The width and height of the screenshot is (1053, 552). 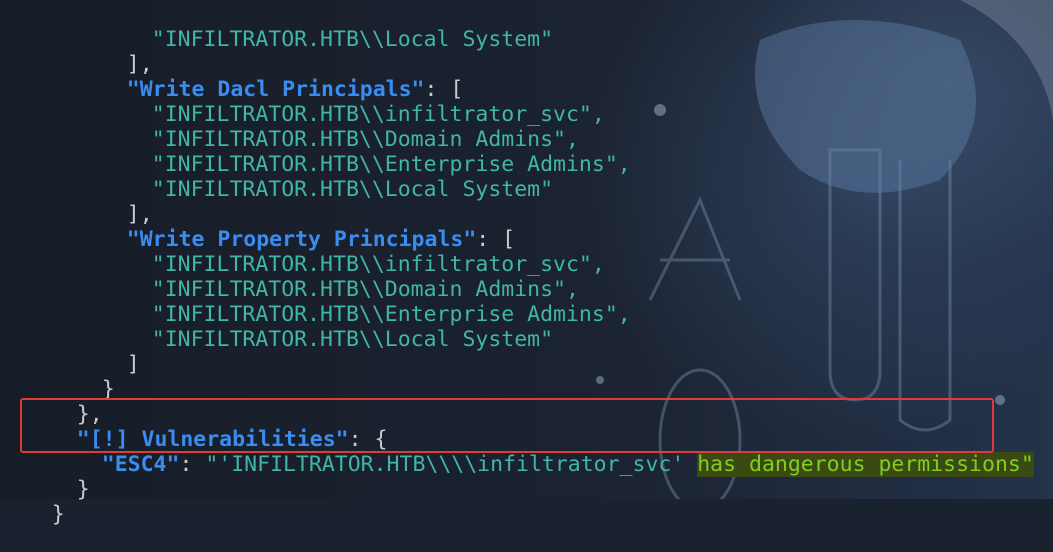 What do you see at coordinates (133, 364) in the screenshot?
I see `punctuation: ]` at bounding box center [133, 364].